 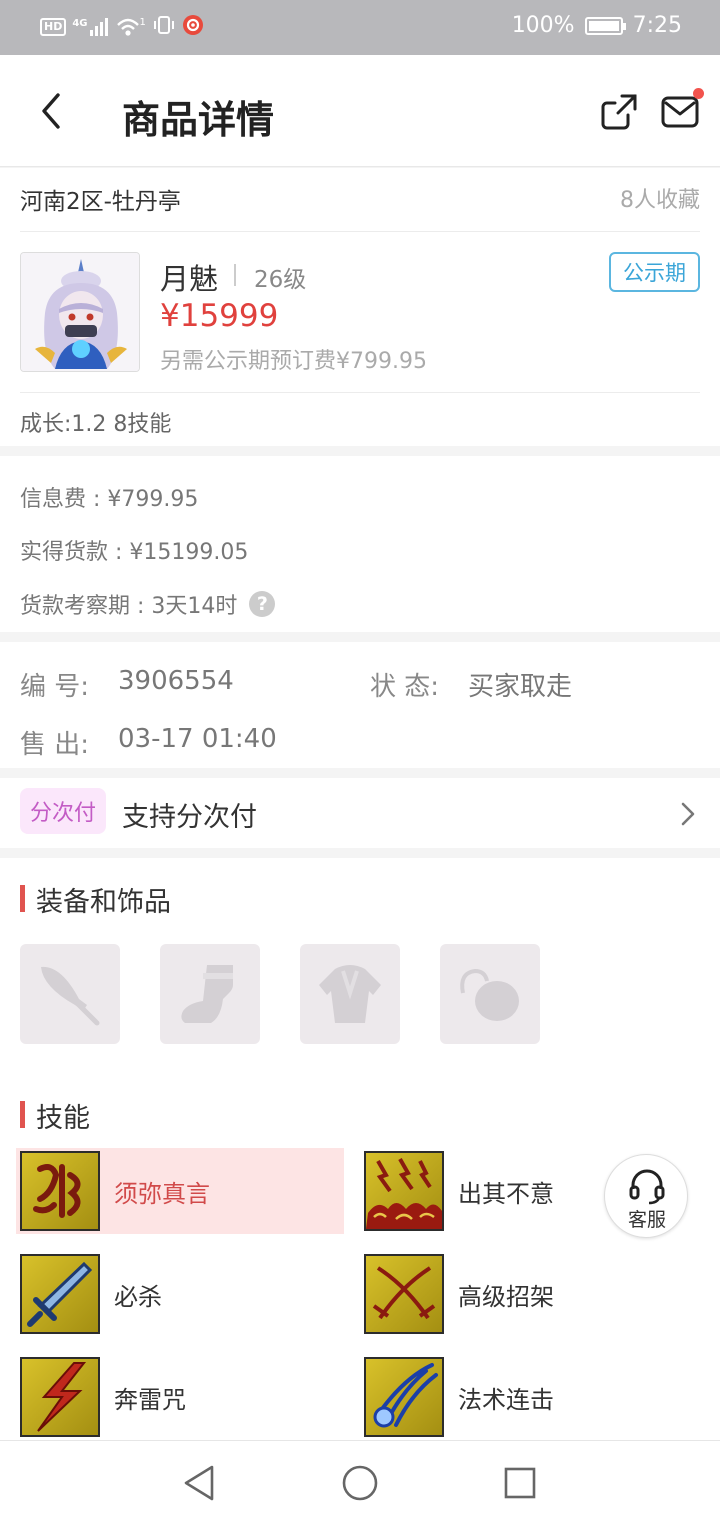 What do you see at coordinates (95, 899) in the screenshot?
I see `equipment-title: 装备和饰品` at bounding box center [95, 899].